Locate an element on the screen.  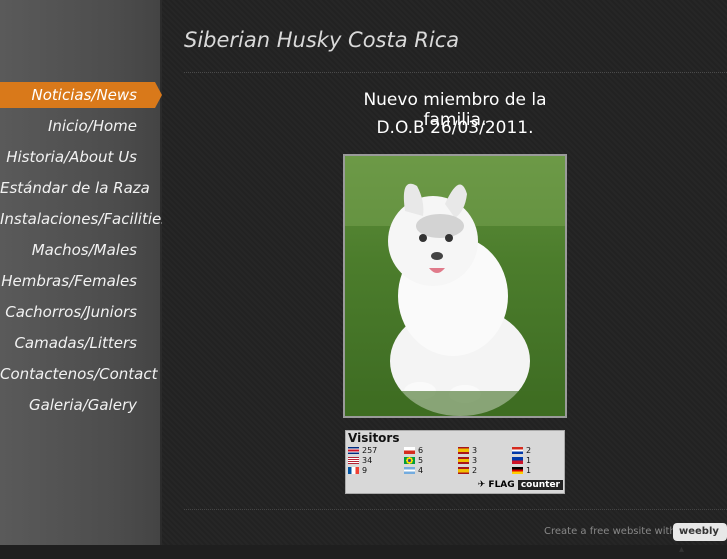
argentina-flag-icon is located at coordinates (409, 470).